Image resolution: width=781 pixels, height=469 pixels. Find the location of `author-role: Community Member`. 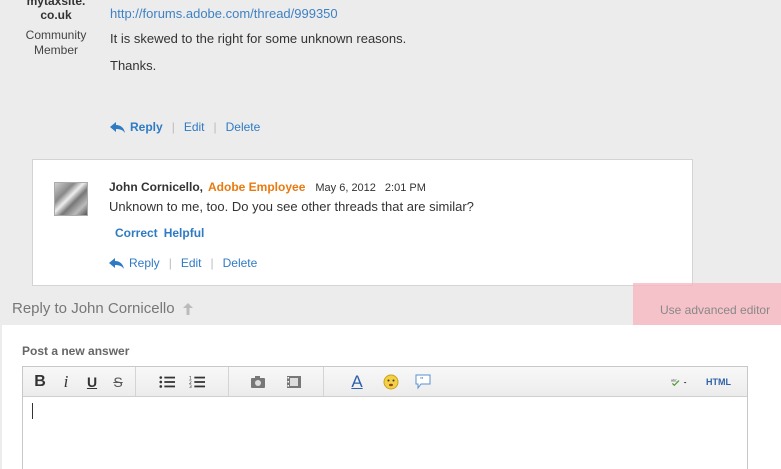

author-role: Community Member is located at coordinates (56, 43).